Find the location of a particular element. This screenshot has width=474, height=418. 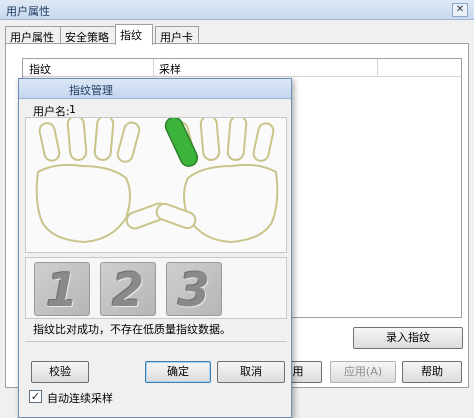

sample-tile-2: 2 is located at coordinates (128, 289).